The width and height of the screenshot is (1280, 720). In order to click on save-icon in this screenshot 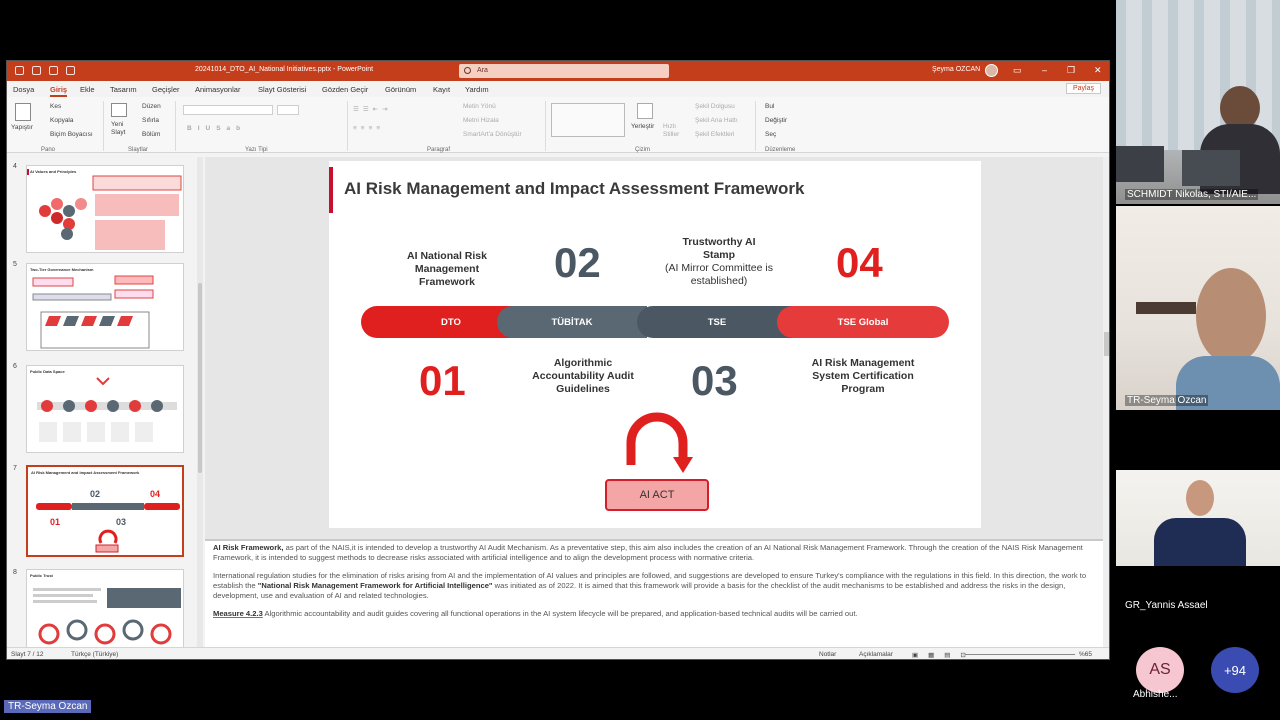, I will do `click(36, 70)`.